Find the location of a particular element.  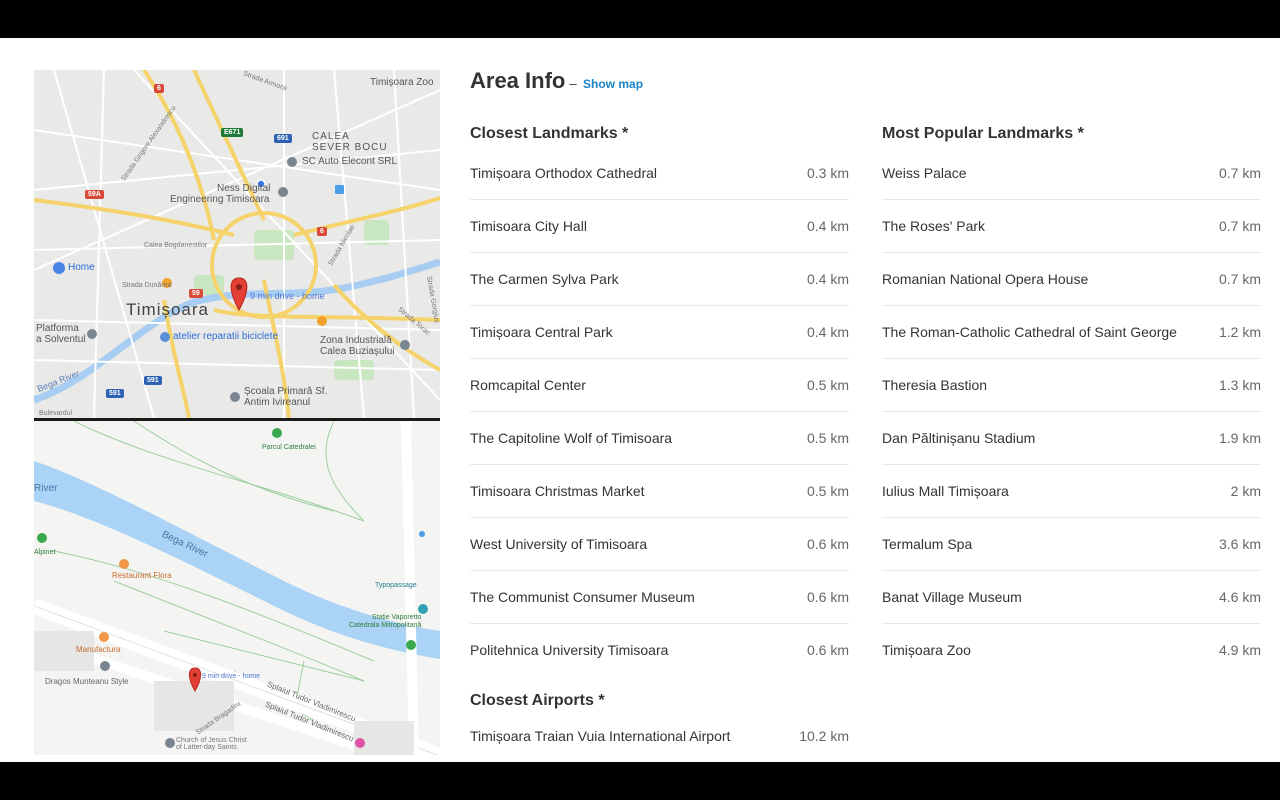

landmark-name: The Roses' Park is located at coordinates (934, 226).